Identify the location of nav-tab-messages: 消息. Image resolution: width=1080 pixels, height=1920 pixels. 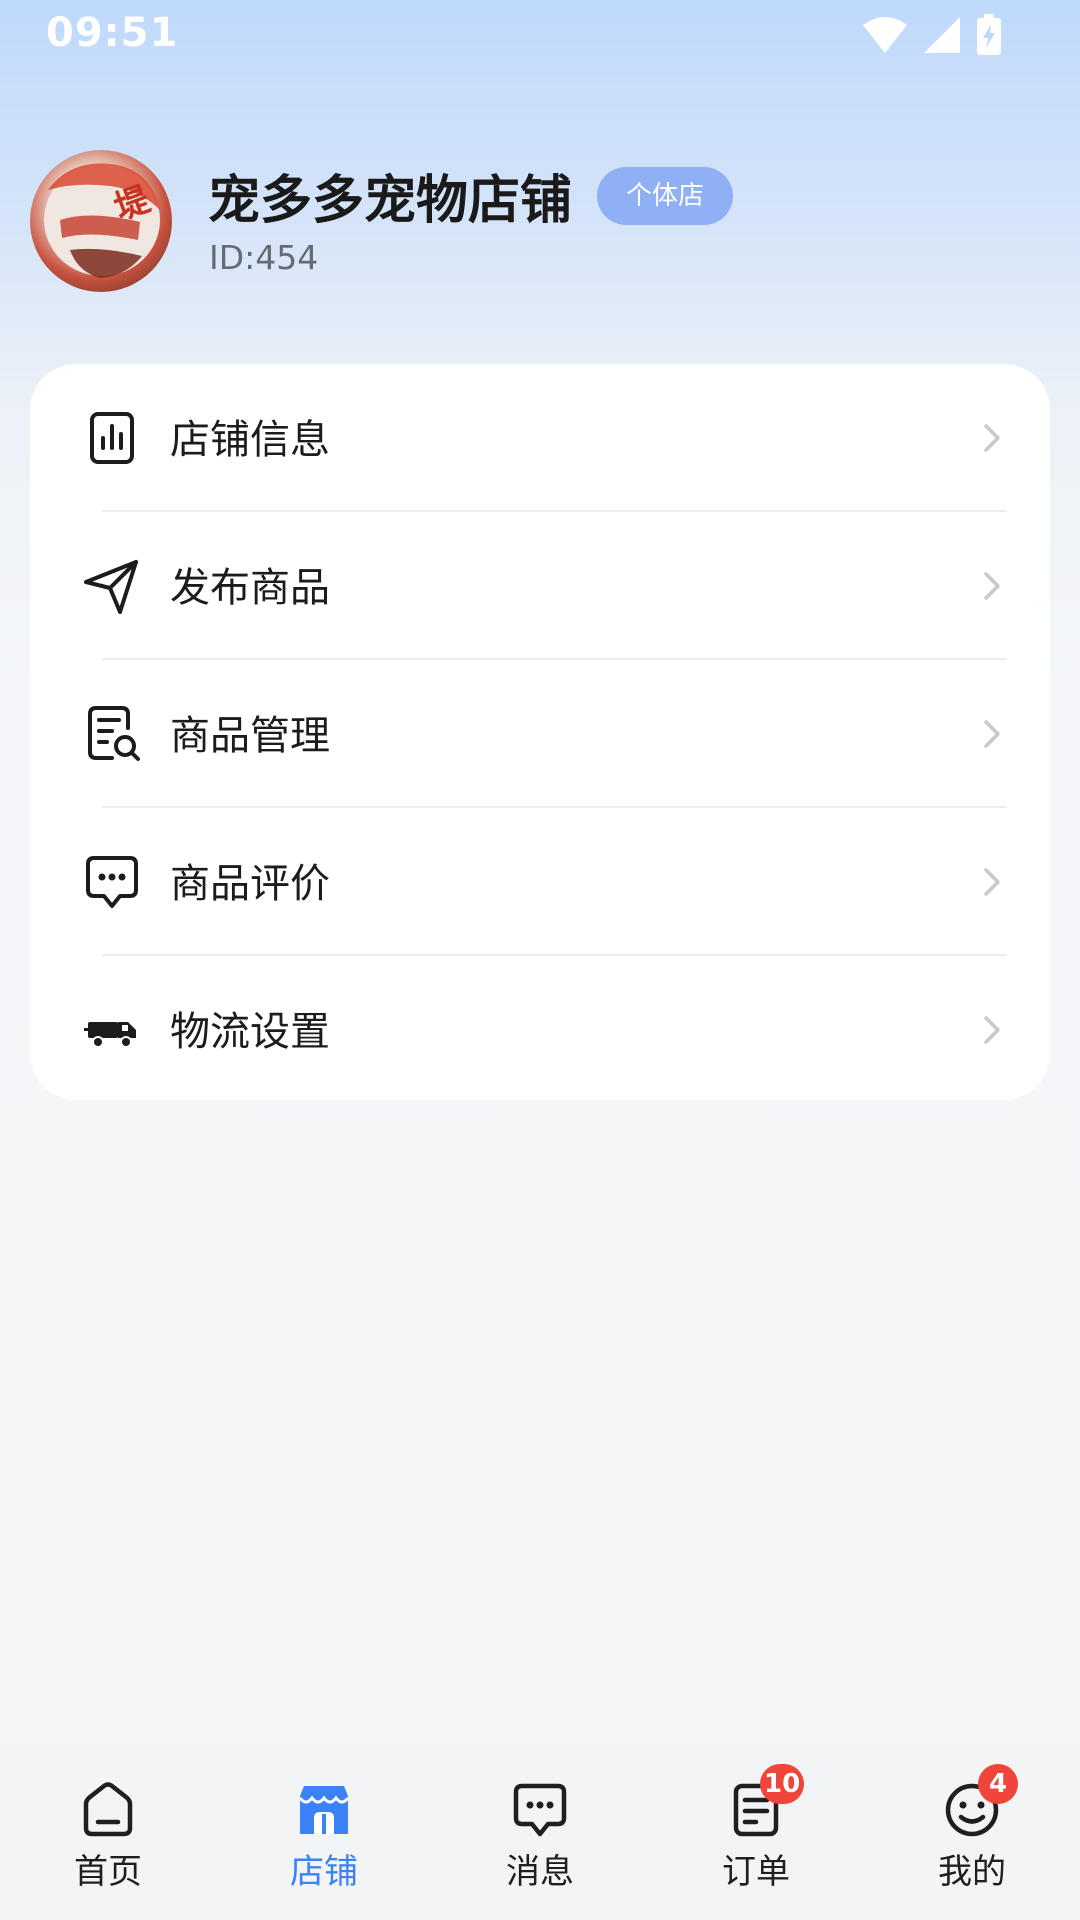
(540, 1832).